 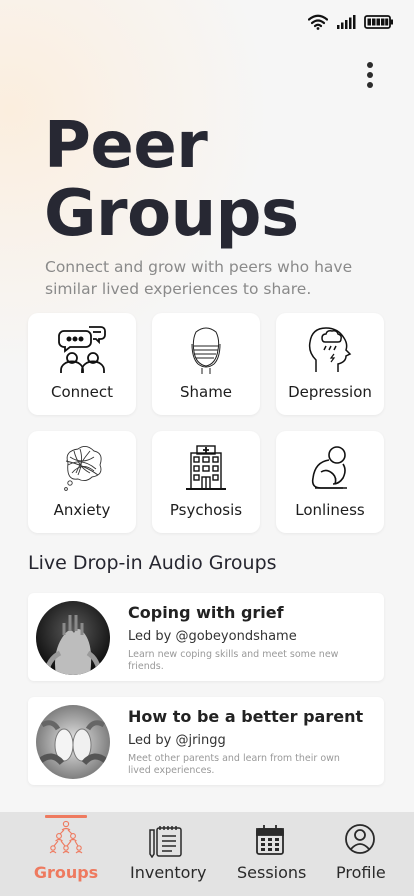 I want to click on tab-label: Groups, so click(x=66, y=872).